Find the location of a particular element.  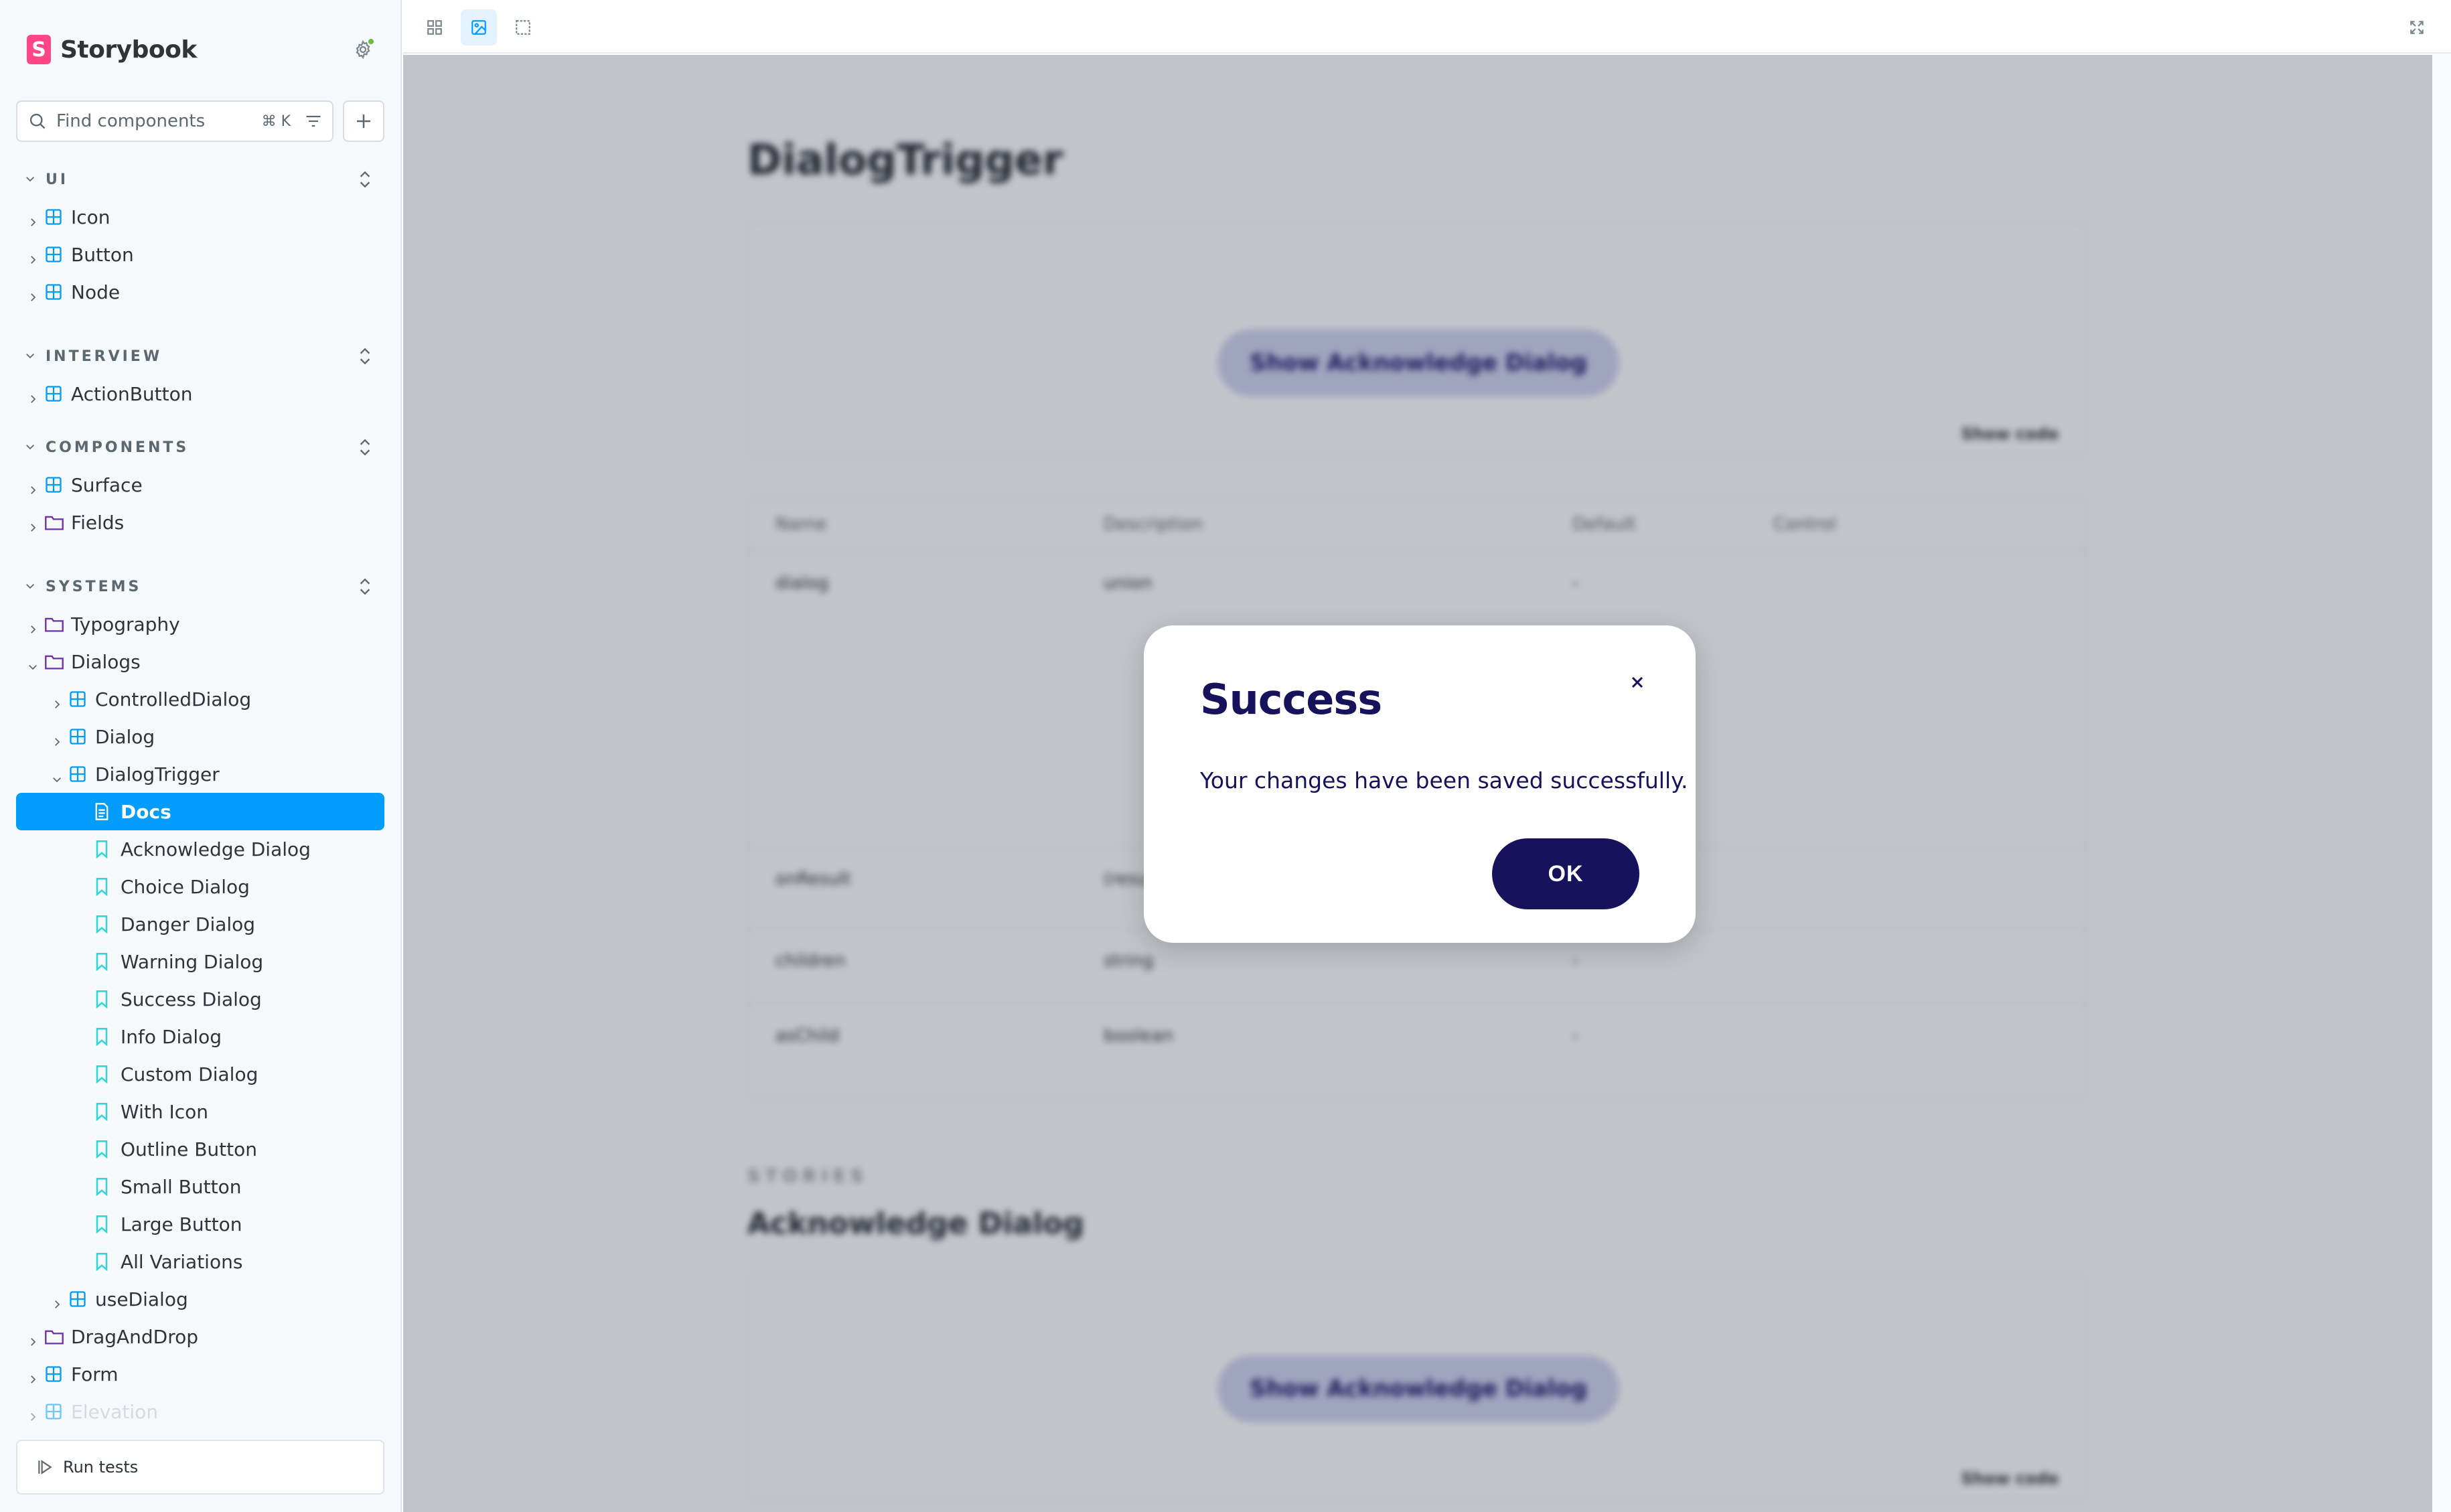

close-icon is located at coordinates (1637, 682).